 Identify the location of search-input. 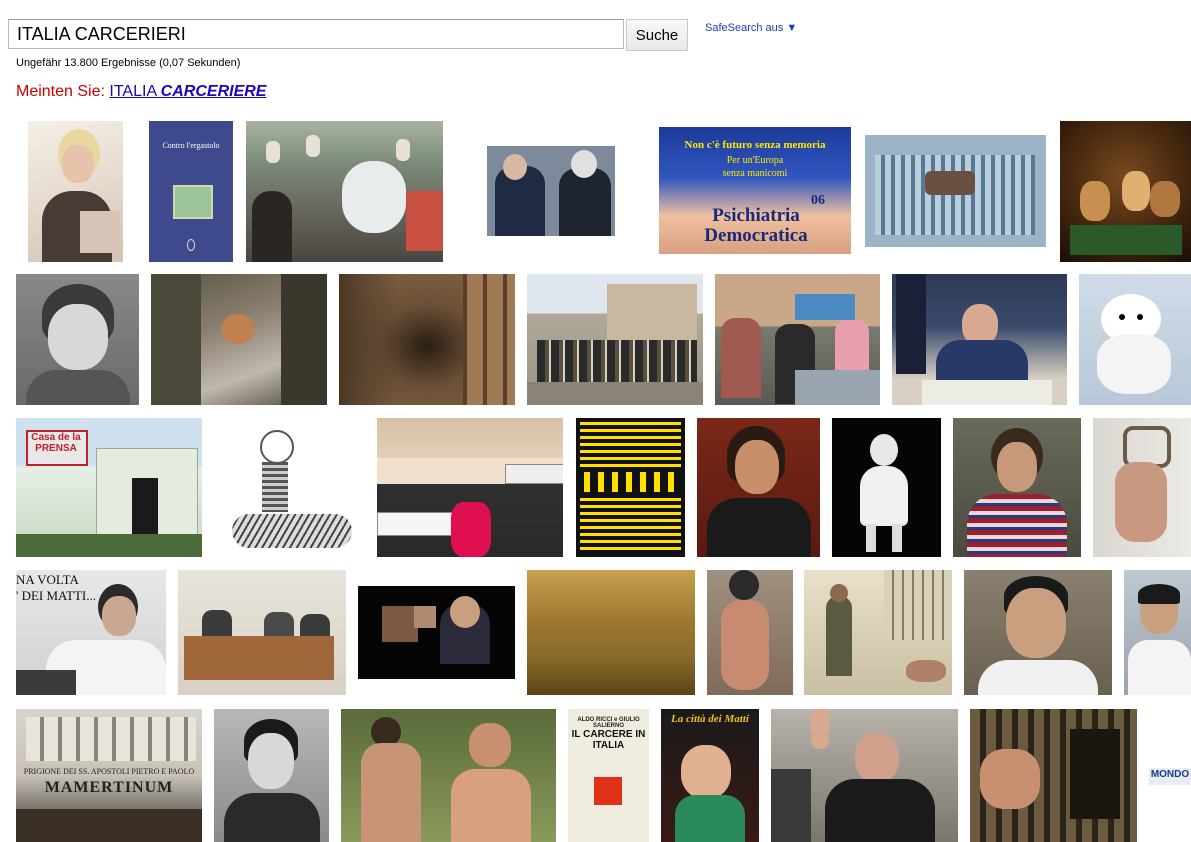
(316, 34).